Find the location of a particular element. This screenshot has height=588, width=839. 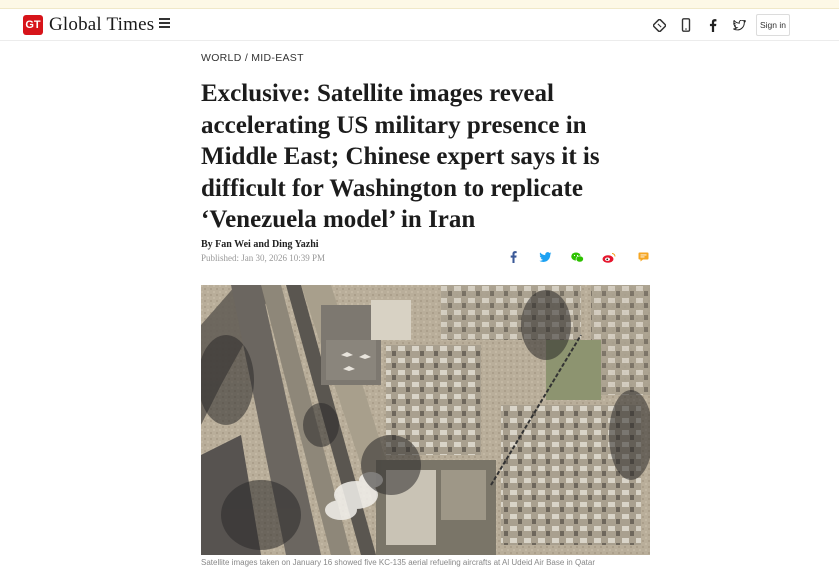

twitter-icon is located at coordinates (739, 25).